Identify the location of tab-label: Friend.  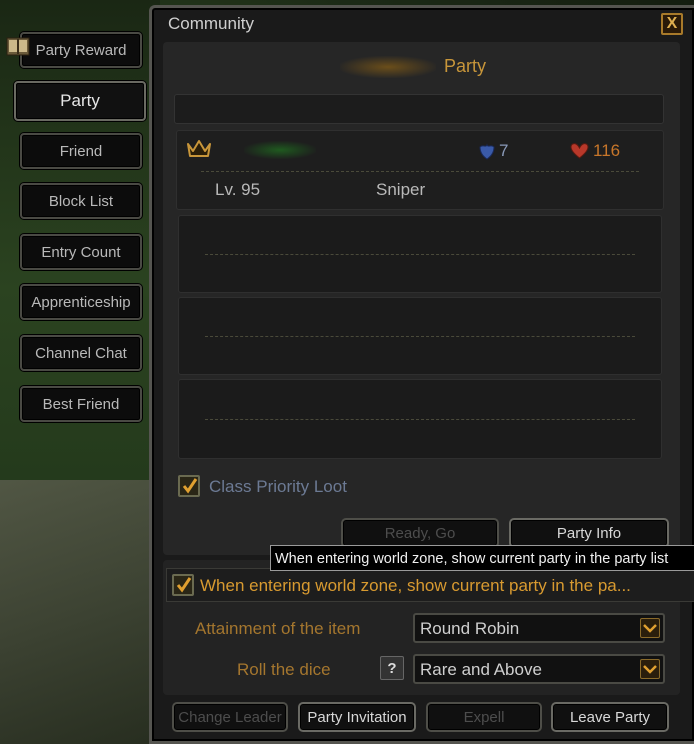
(81, 151).